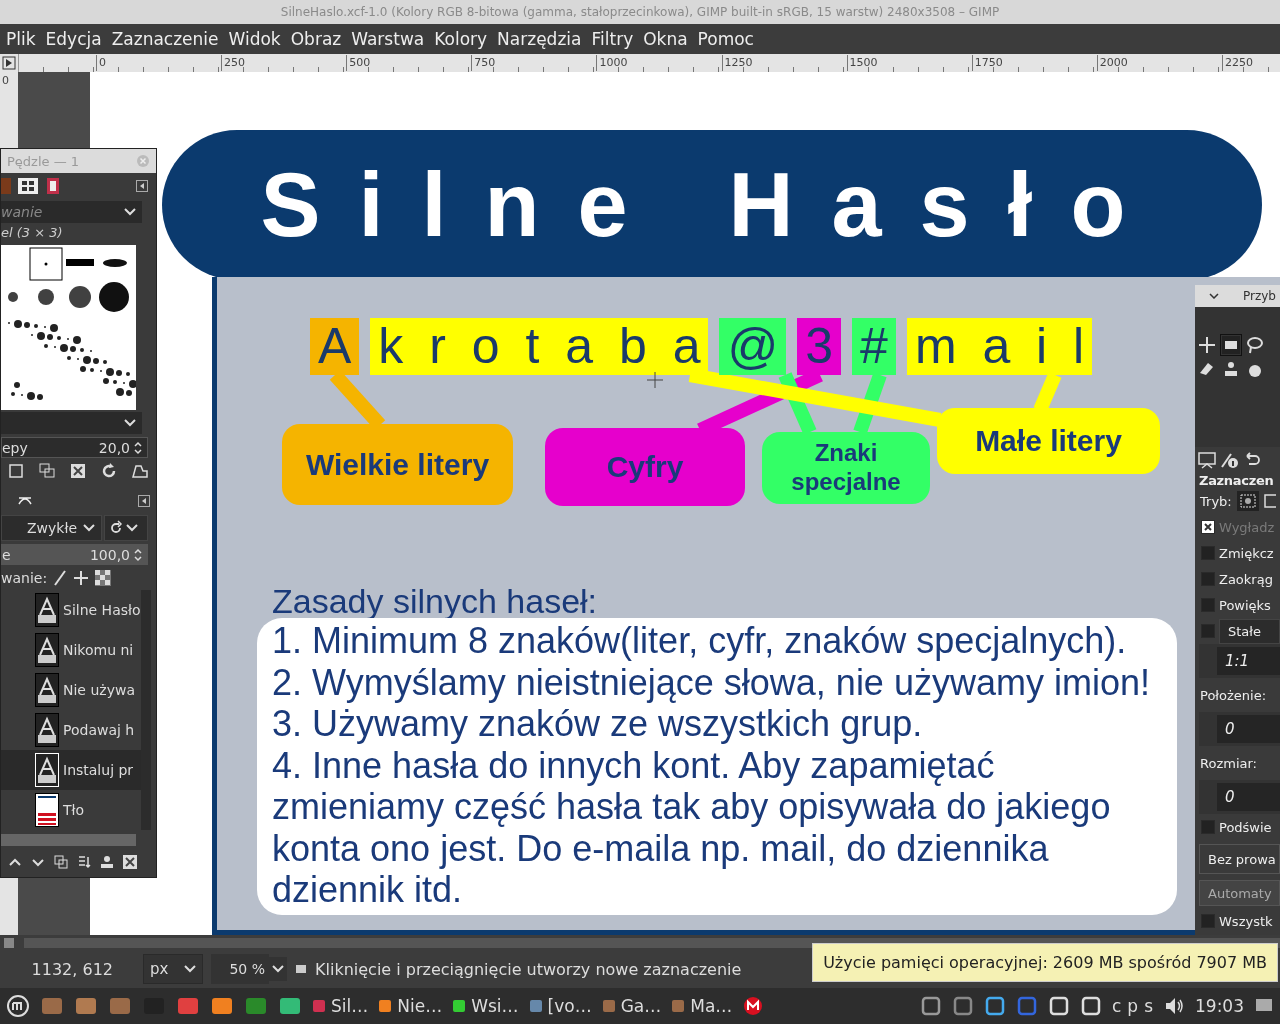 The height and width of the screenshot is (1024, 1280). Describe the element at coordinates (18, 1006) in the screenshot. I see `menu-icon` at that location.